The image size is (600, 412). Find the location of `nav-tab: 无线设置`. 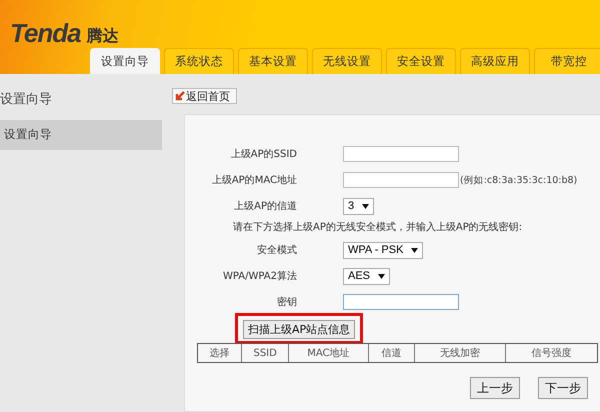

nav-tab: 无线设置 is located at coordinates (347, 61).